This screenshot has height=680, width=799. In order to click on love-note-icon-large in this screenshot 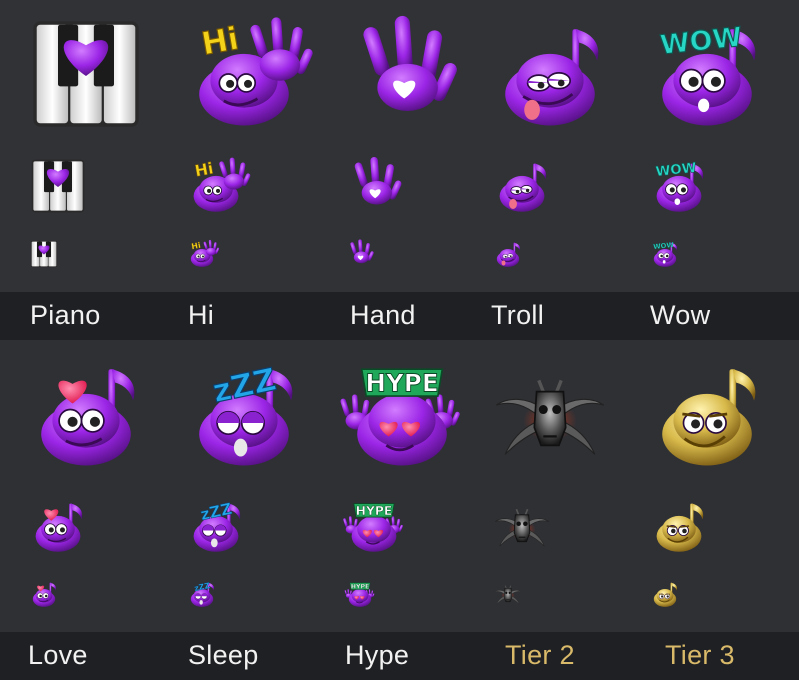, I will do `click(86, 414)`.